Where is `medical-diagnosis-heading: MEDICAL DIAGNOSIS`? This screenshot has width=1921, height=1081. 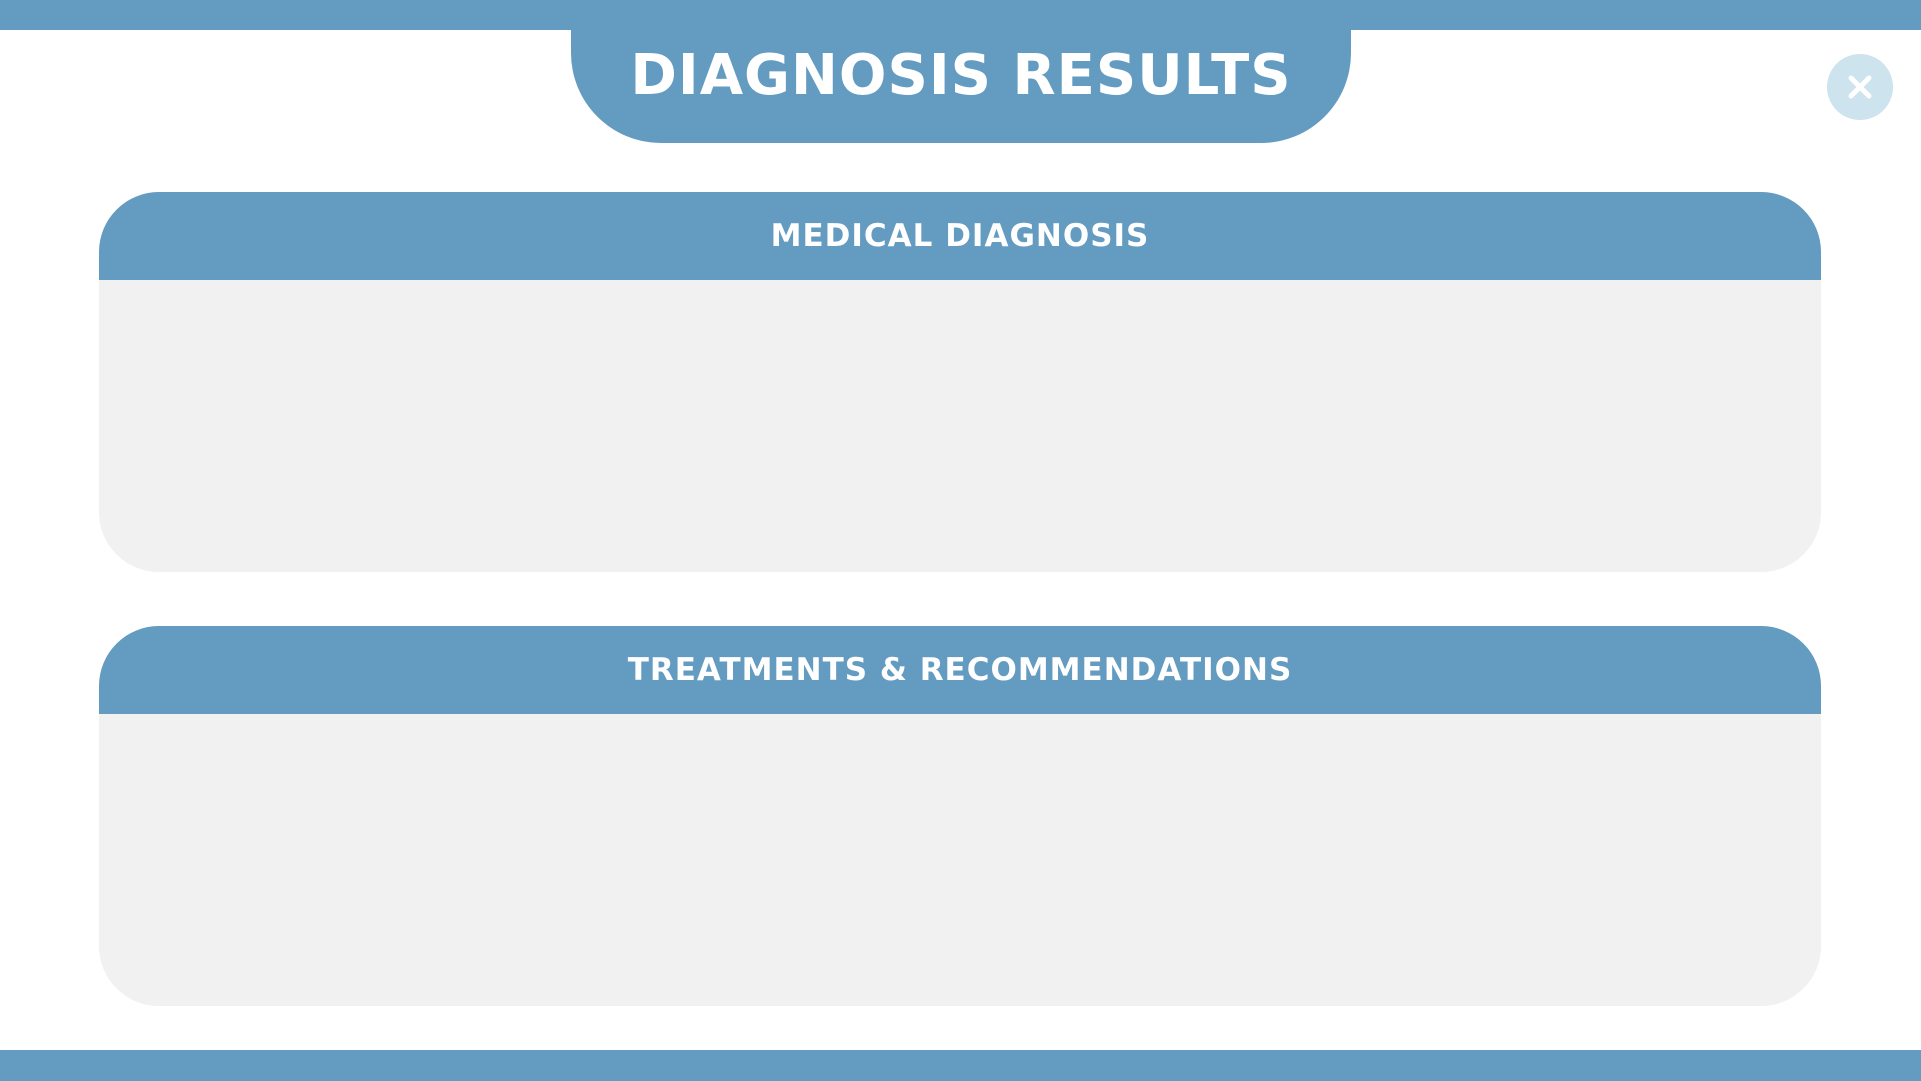
medical-diagnosis-heading: MEDICAL DIAGNOSIS is located at coordinates (960, 236).